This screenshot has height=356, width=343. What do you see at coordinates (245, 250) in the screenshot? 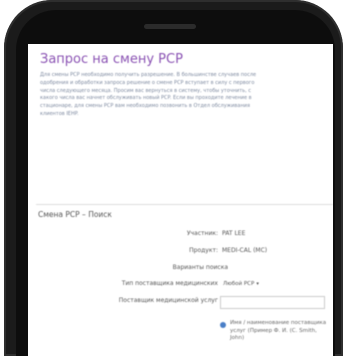
I see `product-value: MEDI-CAL (MC)` at bounding box center [245, 250].